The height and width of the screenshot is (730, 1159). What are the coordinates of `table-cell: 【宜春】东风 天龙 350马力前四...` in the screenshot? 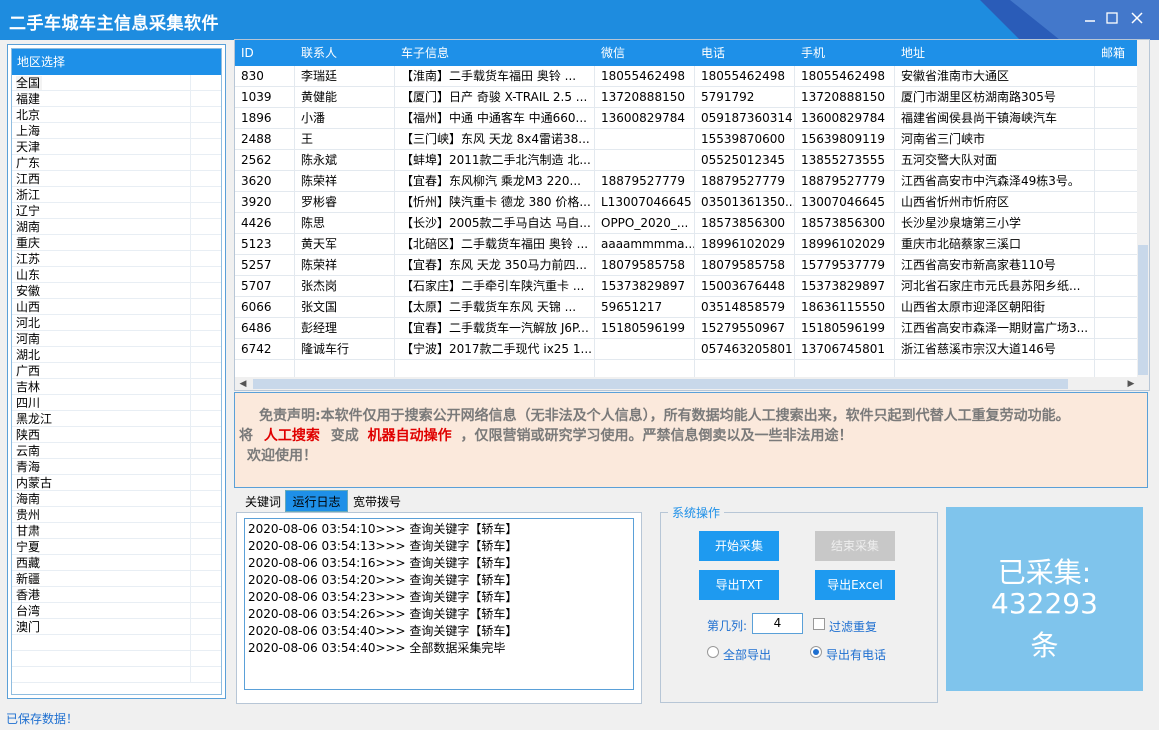 It's located at (495, 265).